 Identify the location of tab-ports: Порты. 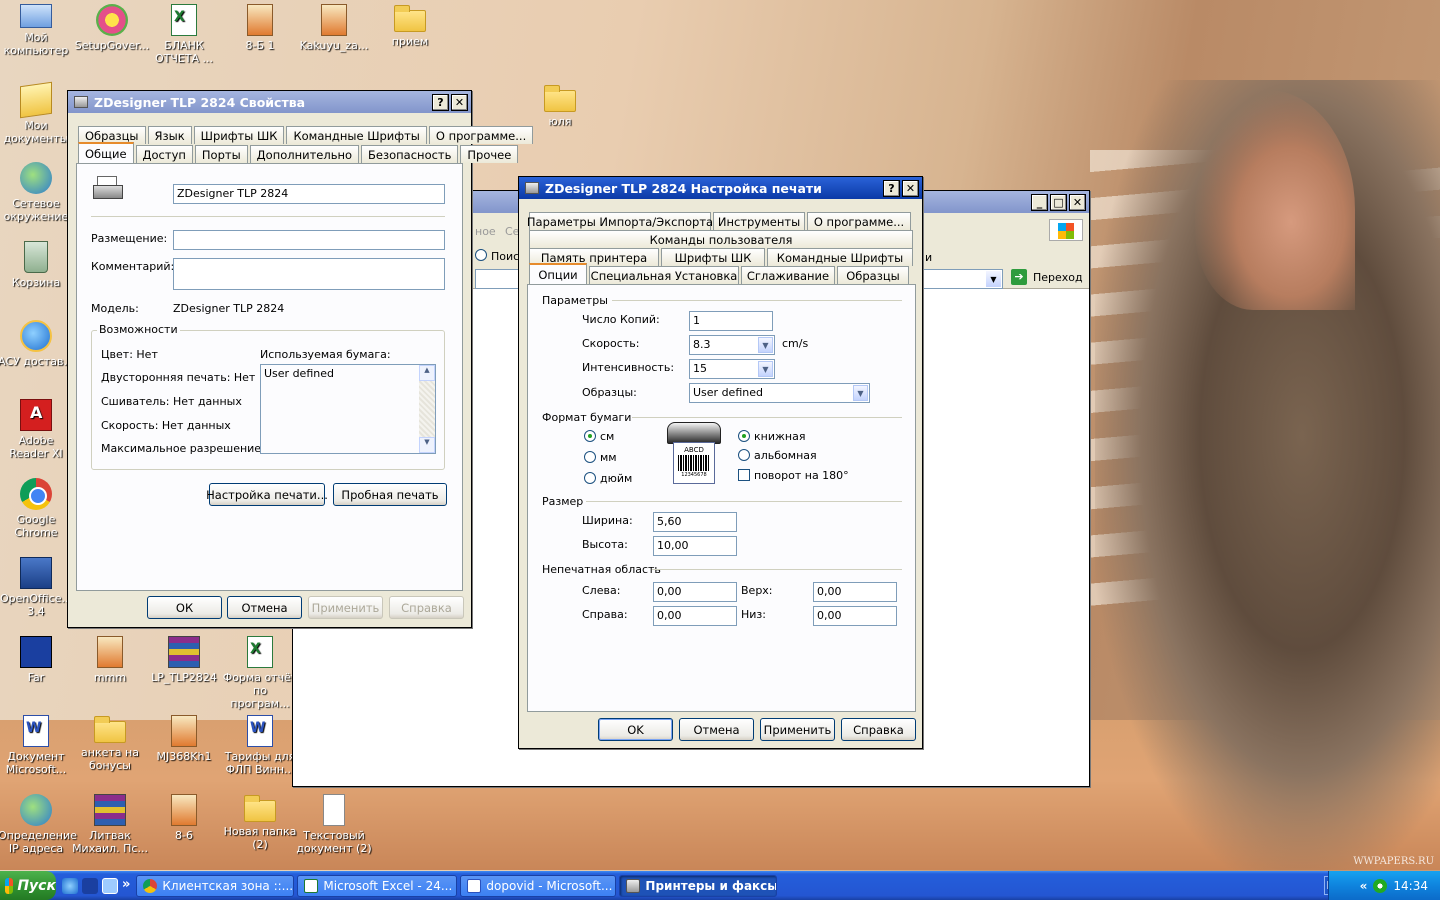
(221, 154).